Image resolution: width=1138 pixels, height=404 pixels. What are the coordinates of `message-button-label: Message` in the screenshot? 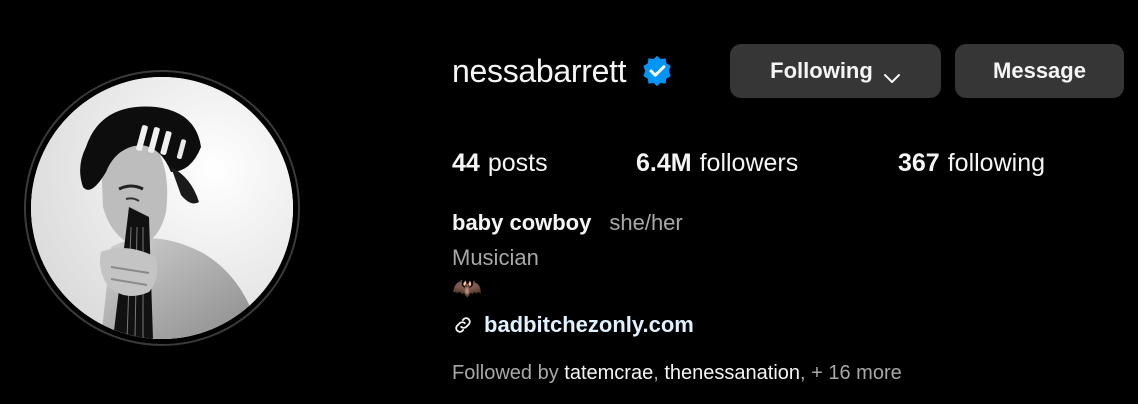 It's located at (1039, 70).